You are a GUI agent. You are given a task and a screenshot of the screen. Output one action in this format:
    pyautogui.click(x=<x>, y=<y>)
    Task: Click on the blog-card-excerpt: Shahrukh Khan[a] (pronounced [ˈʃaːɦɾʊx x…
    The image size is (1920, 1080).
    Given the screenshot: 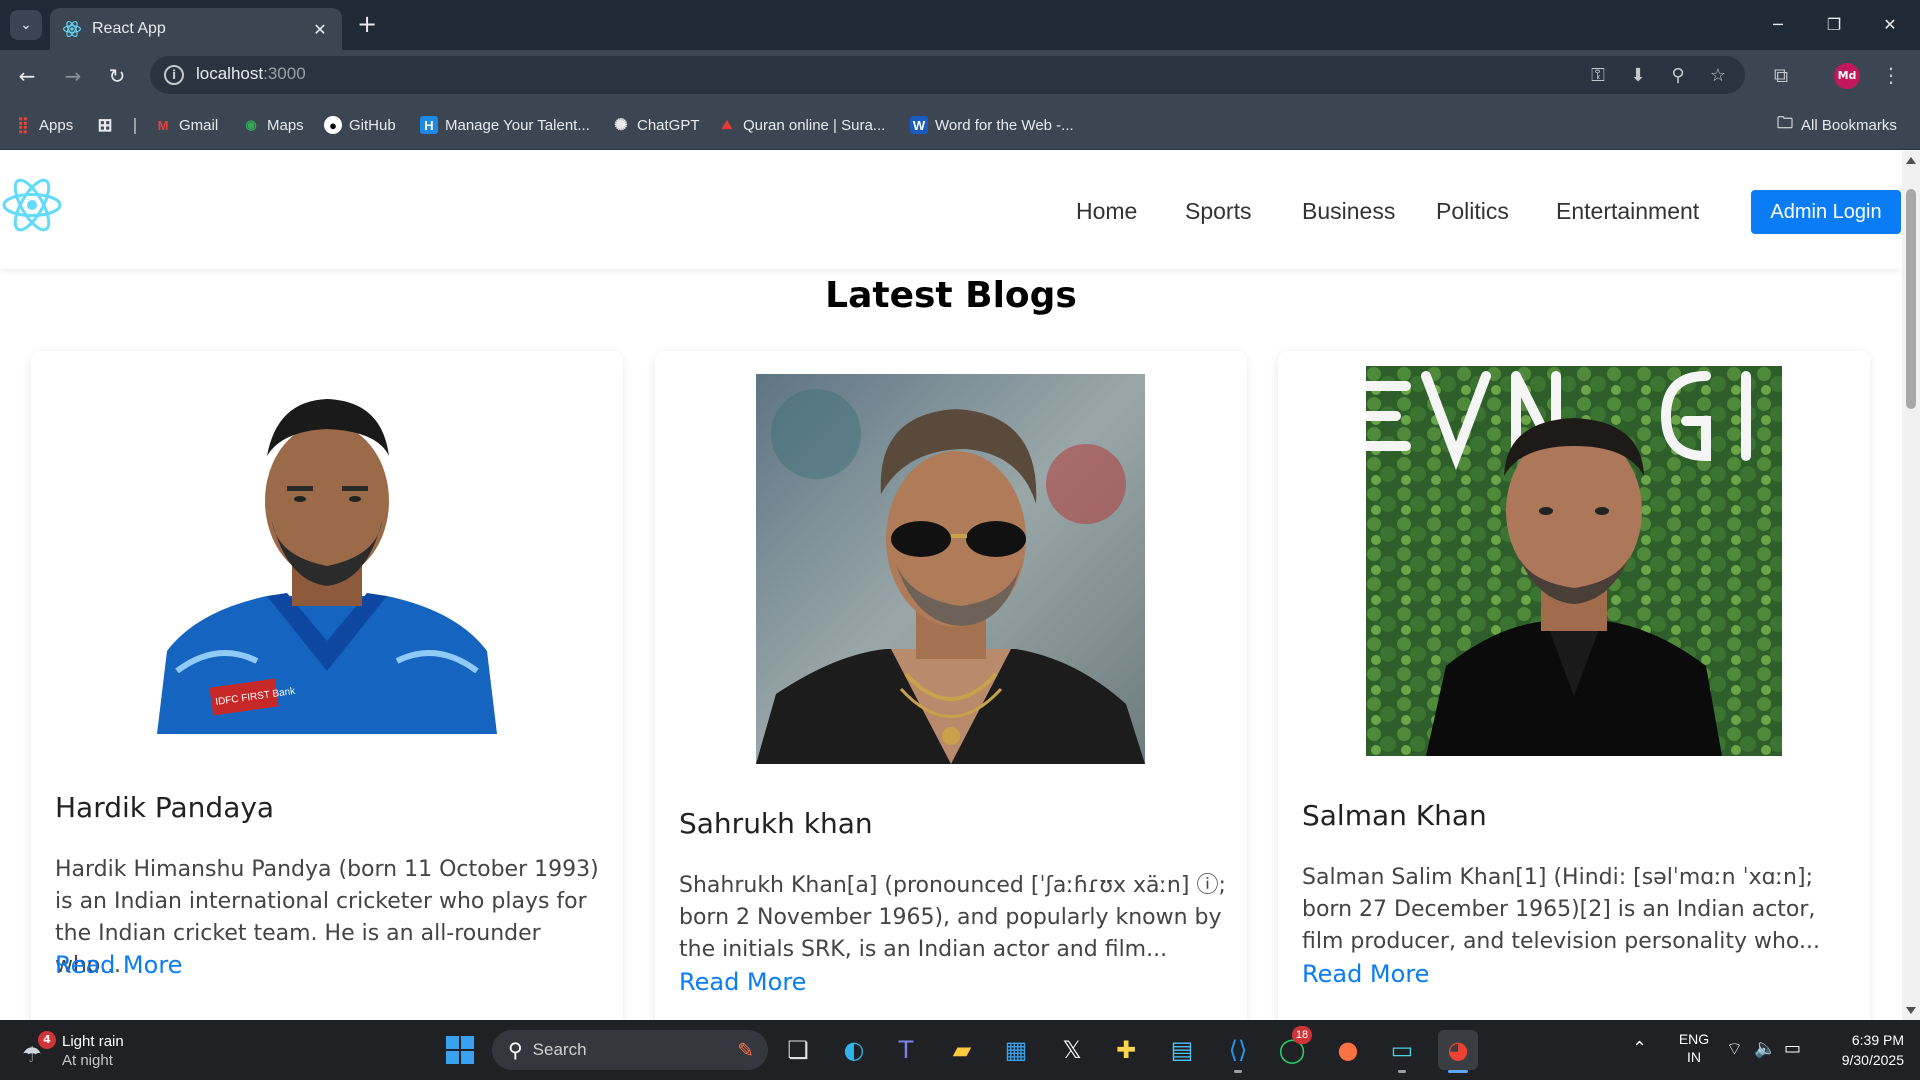 What is the action you would take?
    pyautogui.click(x=952, y=917)
    